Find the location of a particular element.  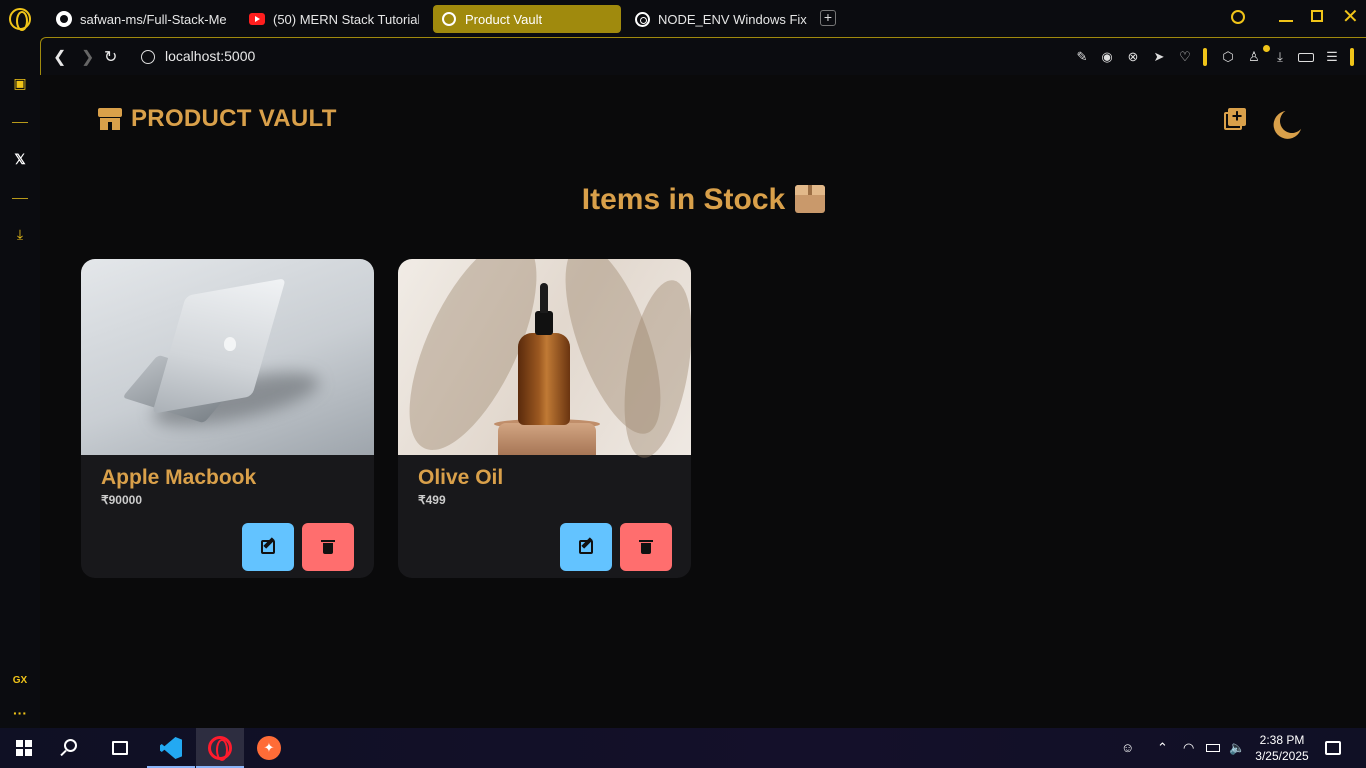

store-icon is located at coordinates (110, 119).